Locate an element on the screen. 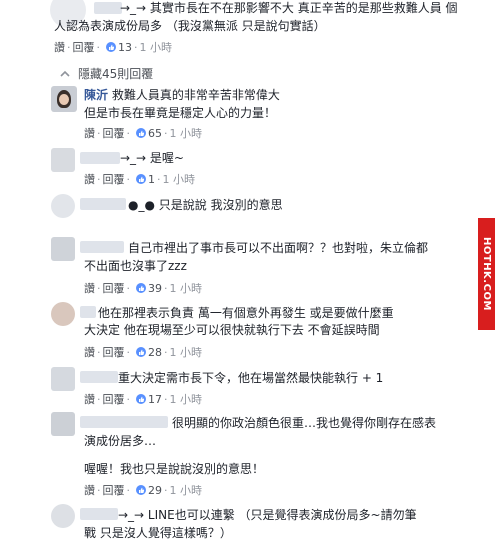 This screenshot has height=548, width=495. like-count: 29 is located at coordinates (155, 490).